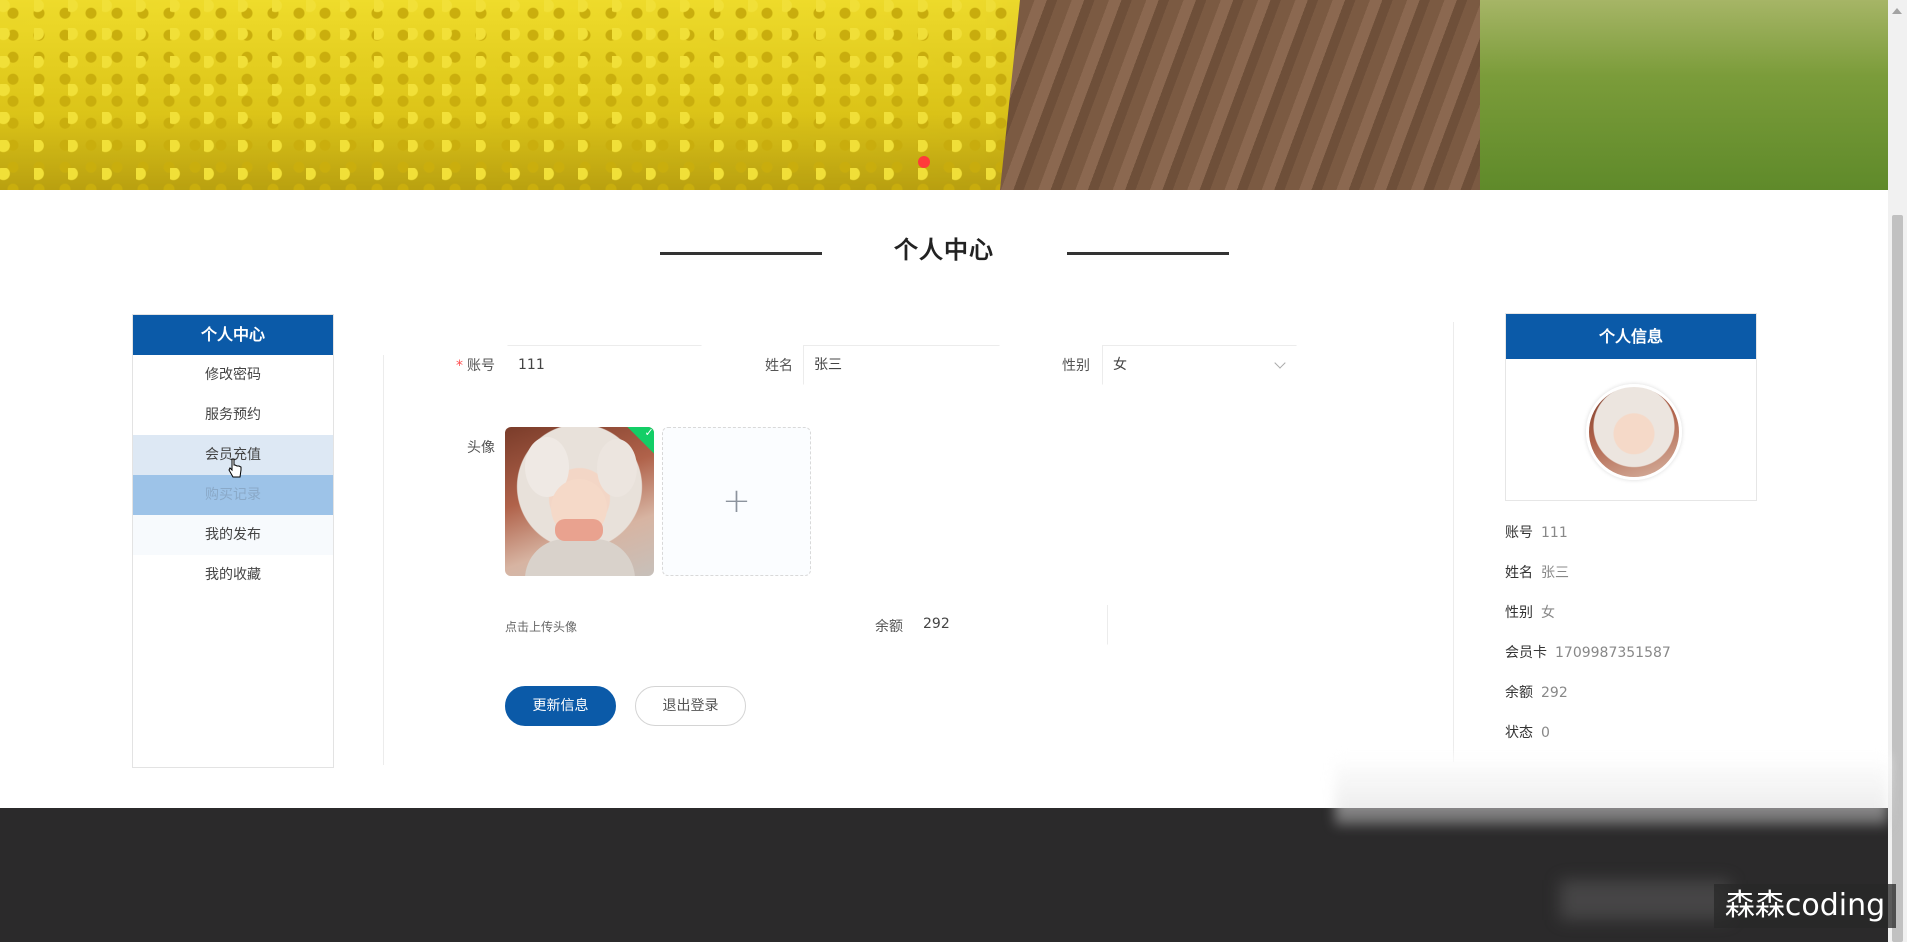  I want to click on gender-select: 女, so click(1199, 365).